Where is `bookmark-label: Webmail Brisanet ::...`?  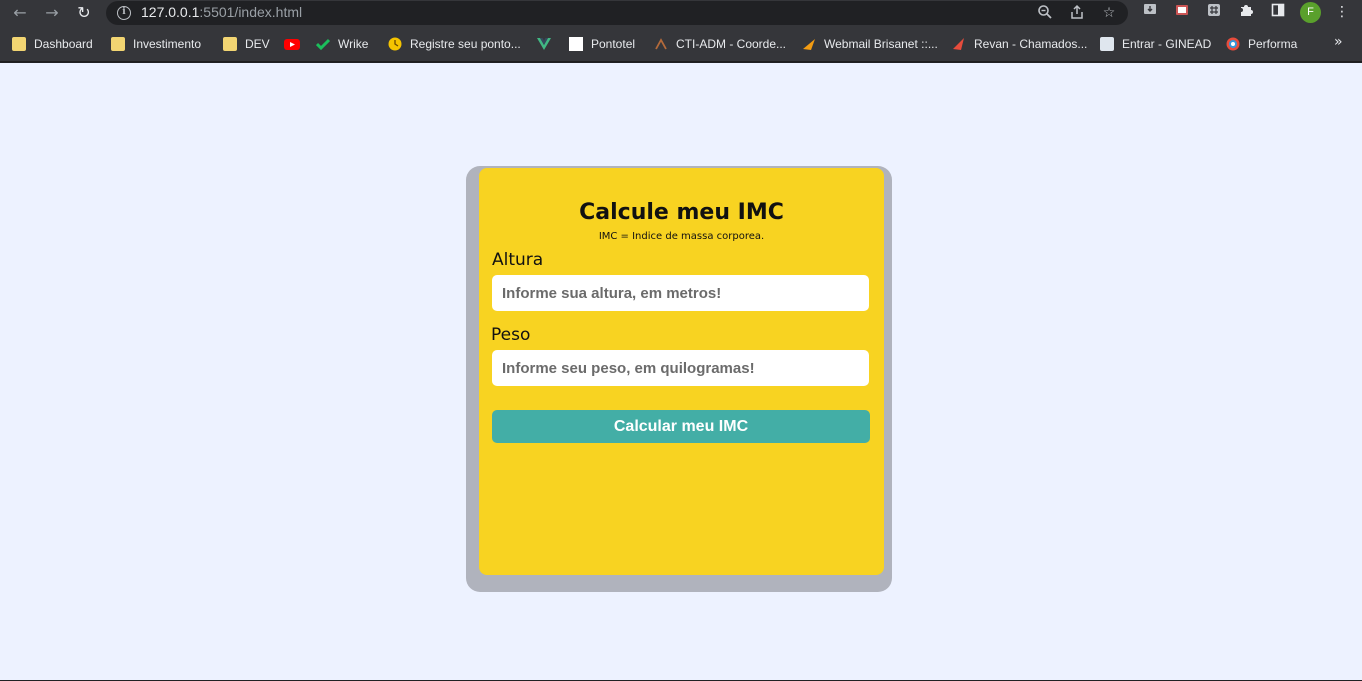 bookmark-label: Webmail Brisanet ::... is located at coordinates (881, 44).